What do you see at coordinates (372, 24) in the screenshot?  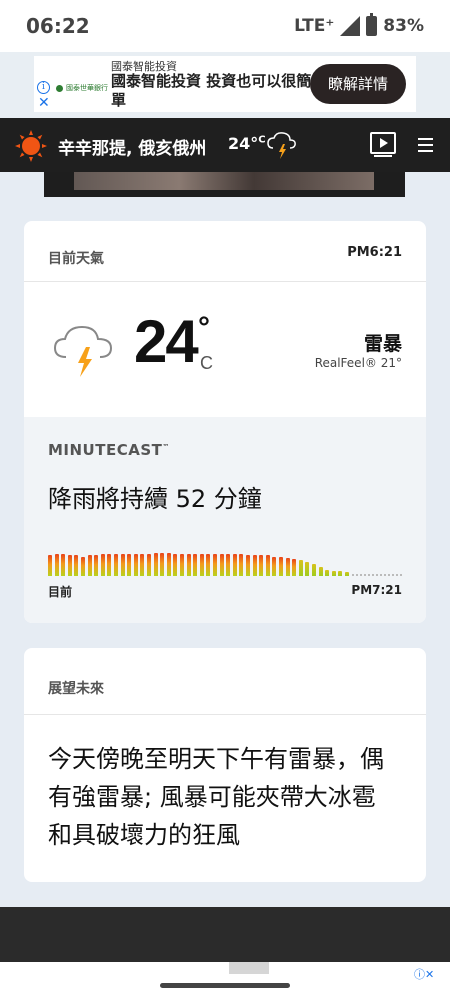 I see `battery-icon` at bounding box center [372, 24].